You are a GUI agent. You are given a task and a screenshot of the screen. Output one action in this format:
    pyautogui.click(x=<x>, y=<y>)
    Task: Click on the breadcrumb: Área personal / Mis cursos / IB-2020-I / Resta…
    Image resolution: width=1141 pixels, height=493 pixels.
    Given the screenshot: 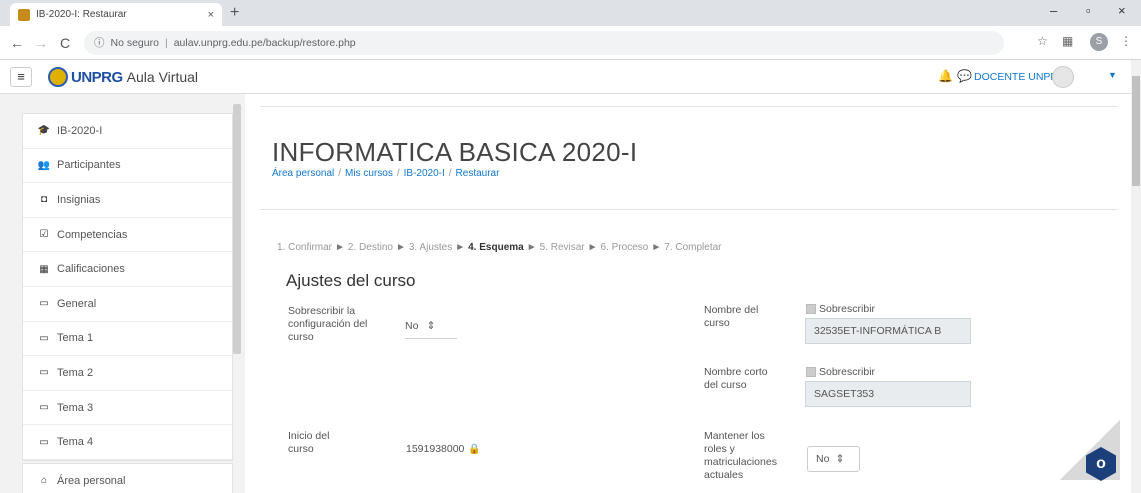 What is the action you would take?
    pyautogui.click(x=385, y=173)
    